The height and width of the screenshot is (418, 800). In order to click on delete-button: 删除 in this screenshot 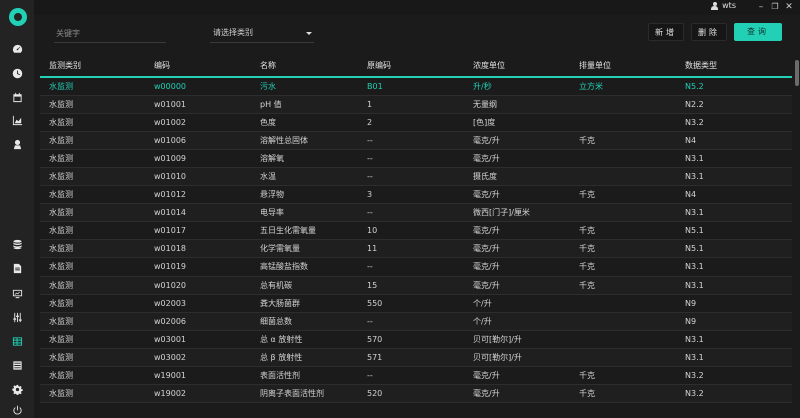, I will do `click(709, 32)`.